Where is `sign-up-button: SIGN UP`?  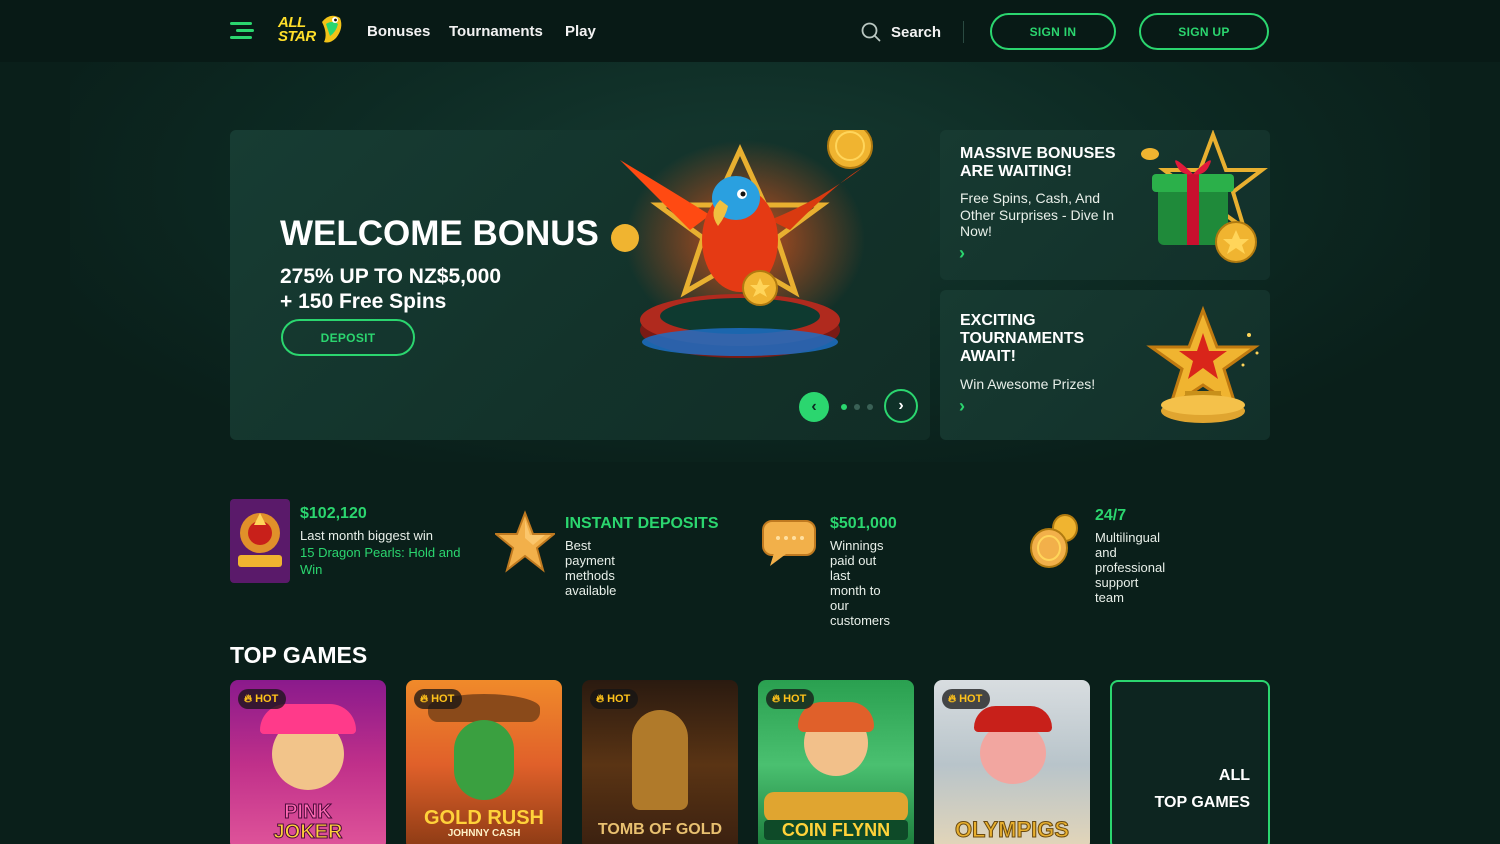 sign-up-button: SIGN UP is located at coordinates (1204, 31).